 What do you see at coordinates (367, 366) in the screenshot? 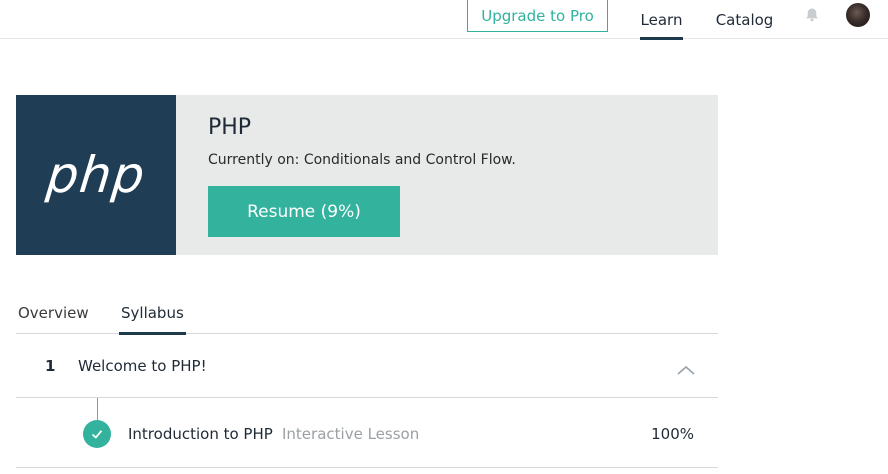
I see `syllabus-section-header: 1 Welcome to PHP!` at bounding box center [367, 366].